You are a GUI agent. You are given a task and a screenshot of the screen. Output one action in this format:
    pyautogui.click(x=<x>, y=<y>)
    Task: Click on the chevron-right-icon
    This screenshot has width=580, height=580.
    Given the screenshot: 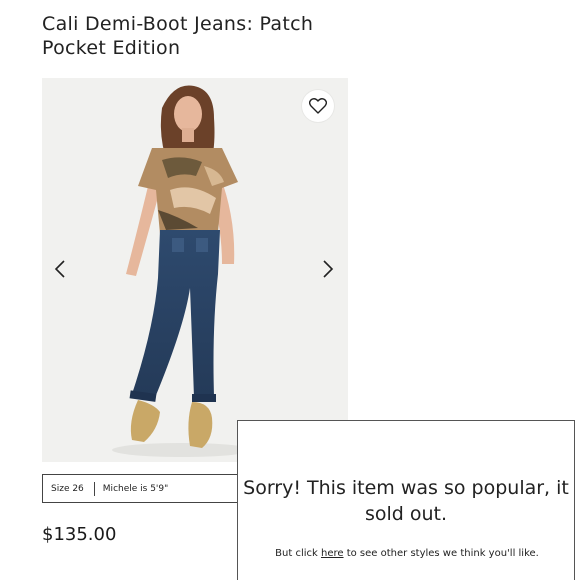 What is the action you would take?
    pyautogui.click(x=328, y=269)
    